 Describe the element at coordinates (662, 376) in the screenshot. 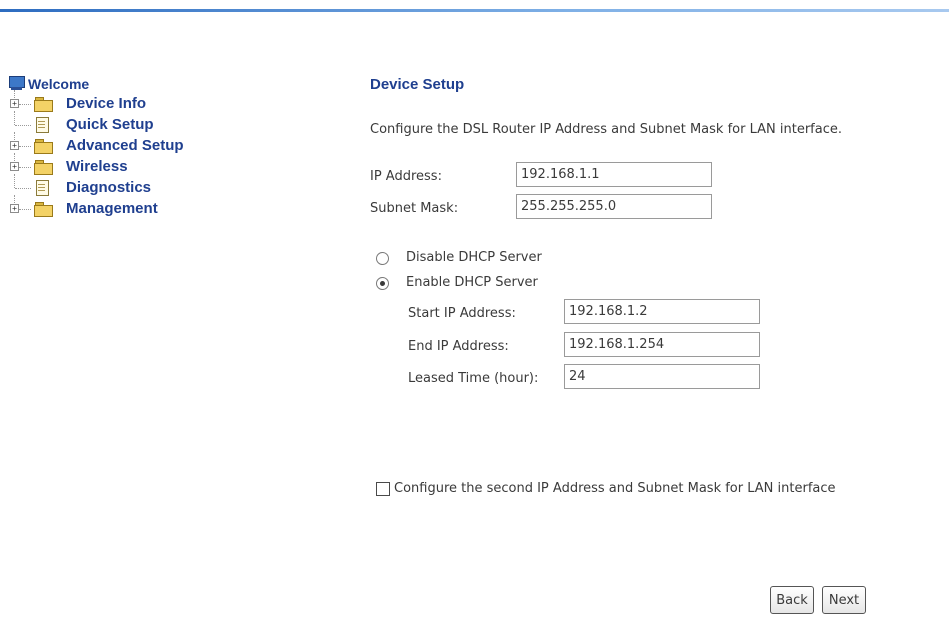

I see `lease-time-input` at that location.